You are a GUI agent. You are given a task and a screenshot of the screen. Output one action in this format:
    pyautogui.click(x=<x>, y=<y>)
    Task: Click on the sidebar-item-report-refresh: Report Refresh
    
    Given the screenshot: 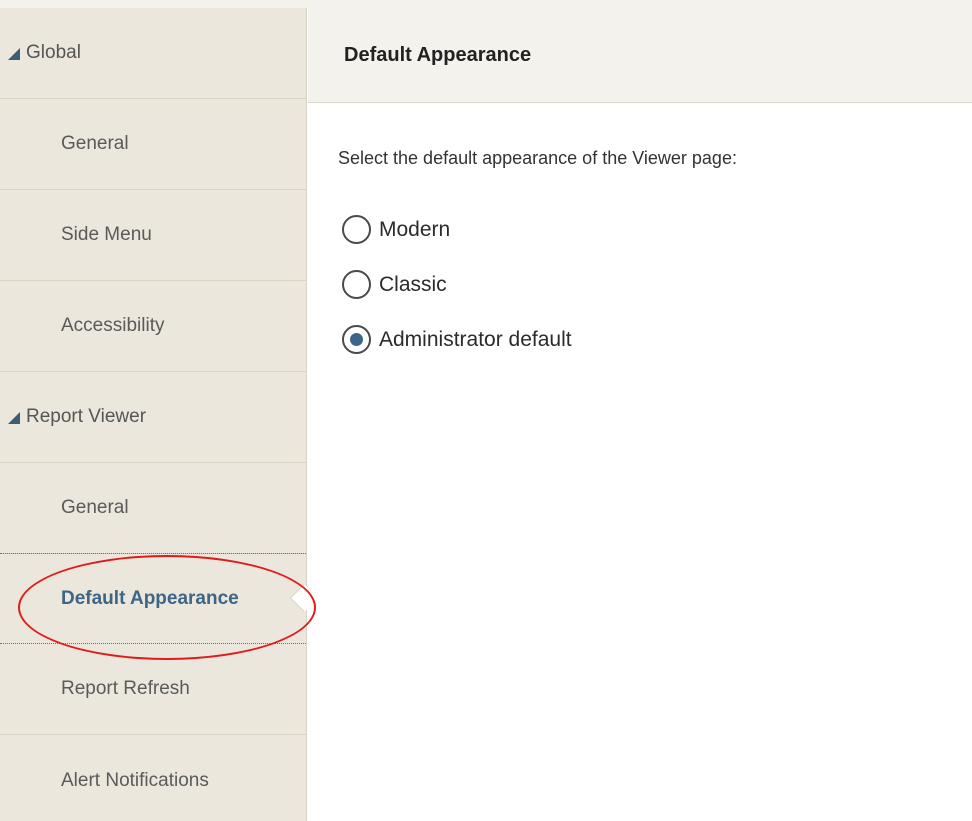 What is the action you would take?
    pyautogui.click(x=153, y=689)
    